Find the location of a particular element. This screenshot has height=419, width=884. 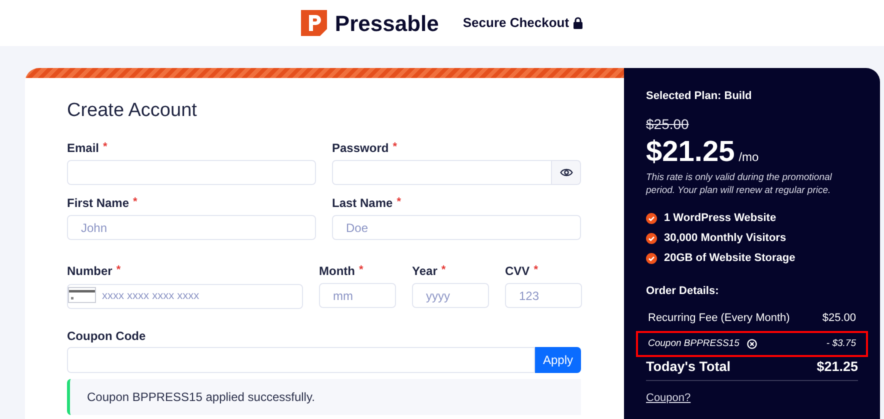

card-number-field: xxxx xxxx xxxx xxxx is located at coordinates (185, 296).